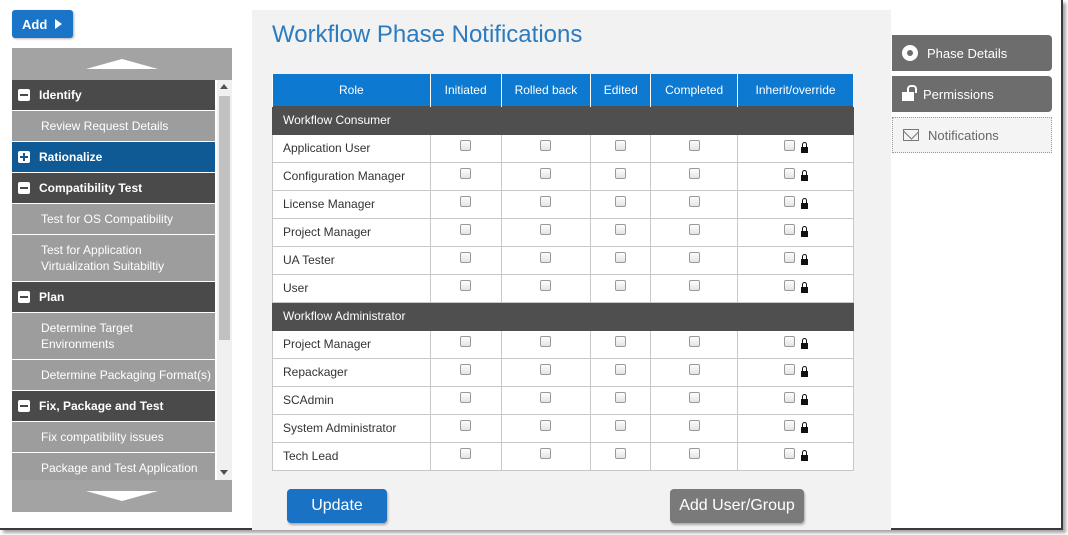 Image resolution: width=1068 pixels, height=535 pixels. What do you see at coordinates (337, 506) in the screenshot?
I see `update-button: Update` at bounding box center [337, 506].